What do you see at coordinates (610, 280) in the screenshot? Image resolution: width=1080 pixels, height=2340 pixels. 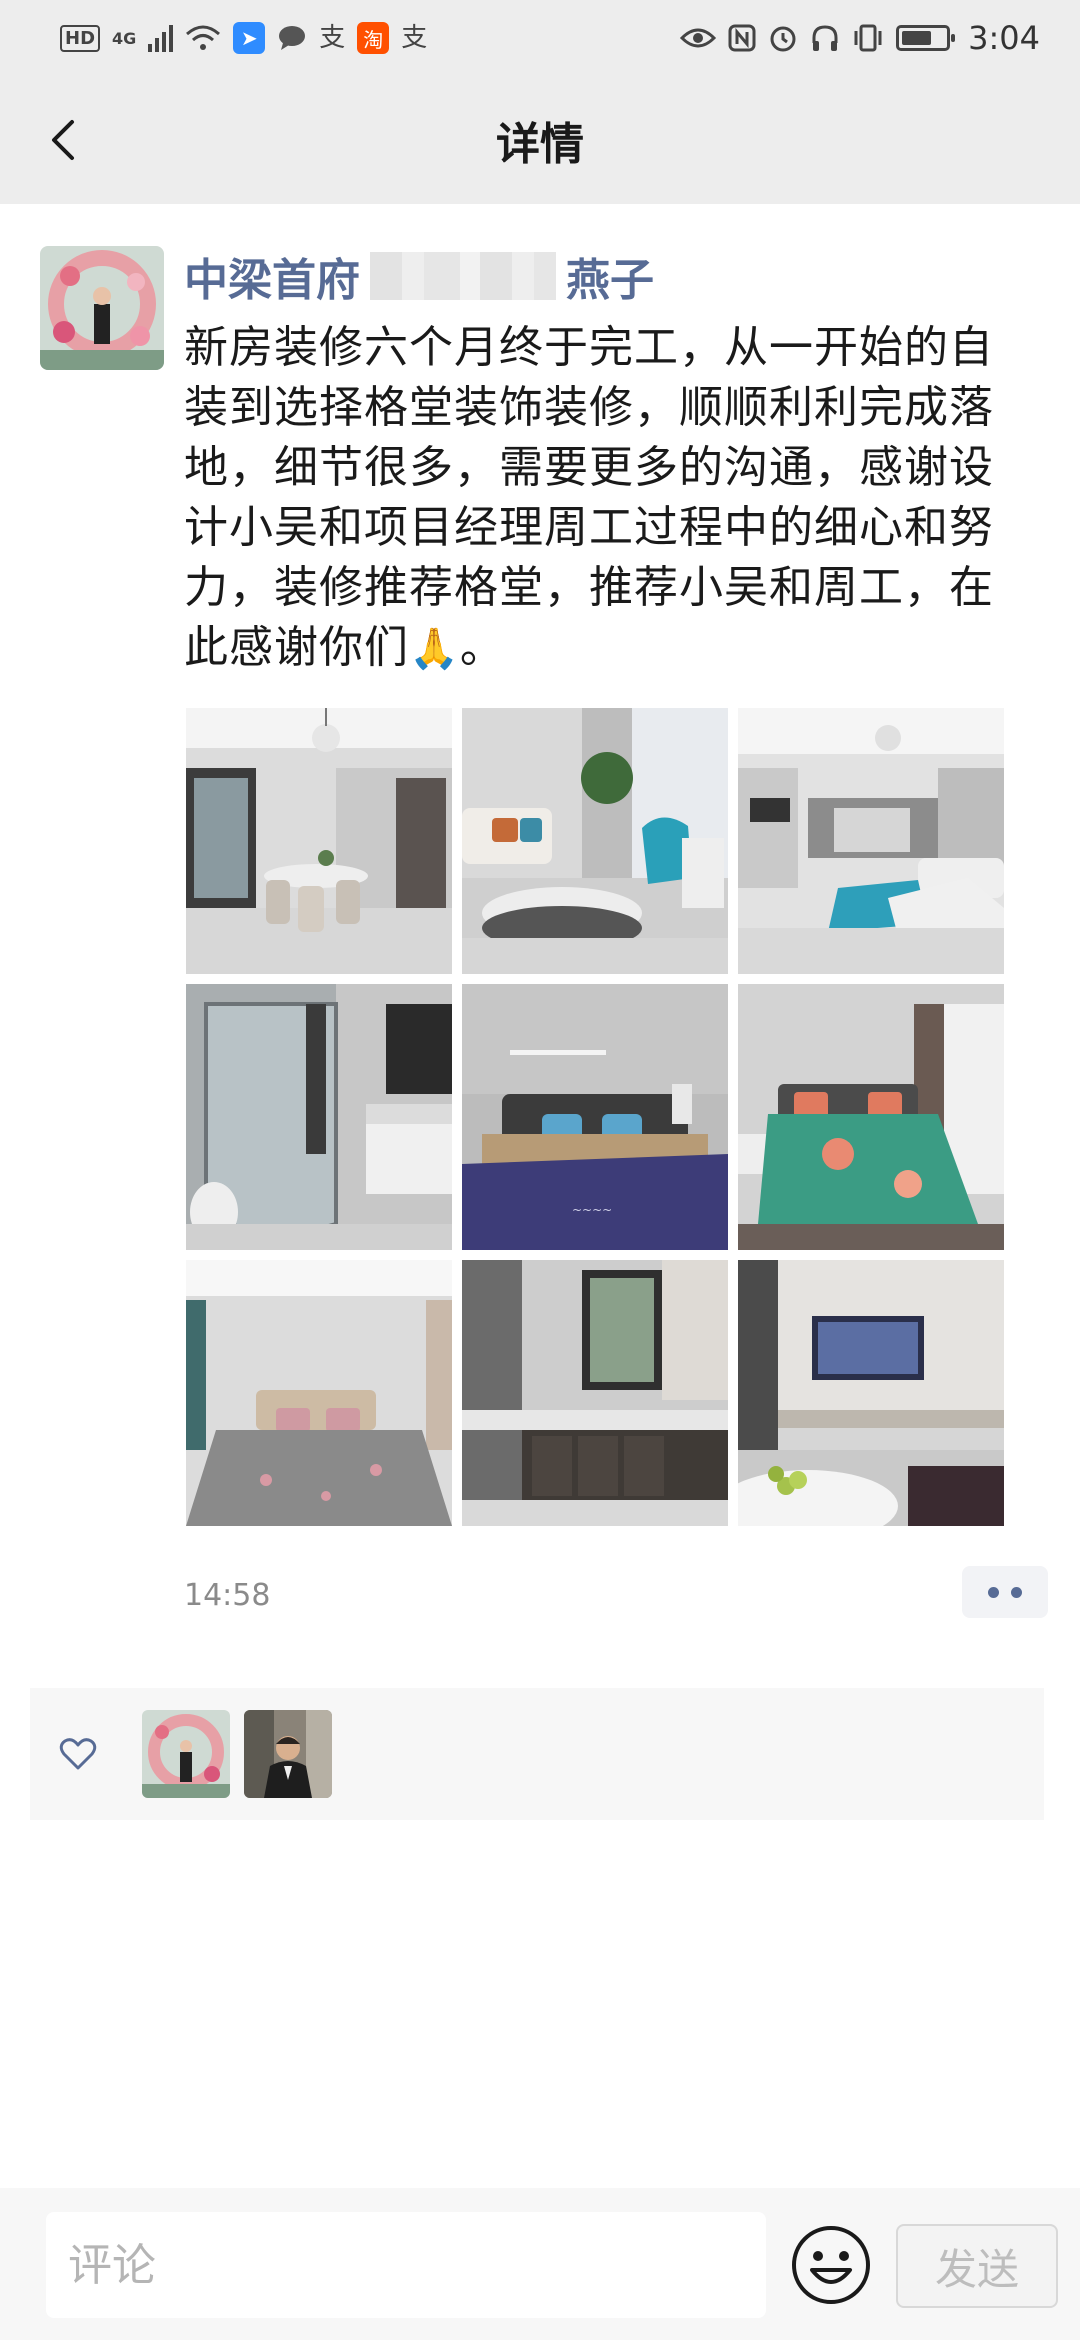 I see `author-name-suffix: 燕子` at bounding box center [610, 280].